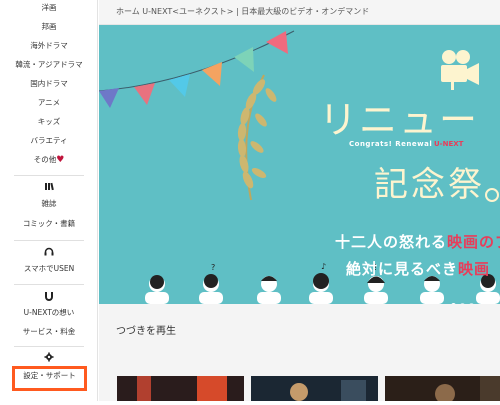  I want to click on hero-tagline-1: 十二人の怒れる映画のプ, so click(417, 241).